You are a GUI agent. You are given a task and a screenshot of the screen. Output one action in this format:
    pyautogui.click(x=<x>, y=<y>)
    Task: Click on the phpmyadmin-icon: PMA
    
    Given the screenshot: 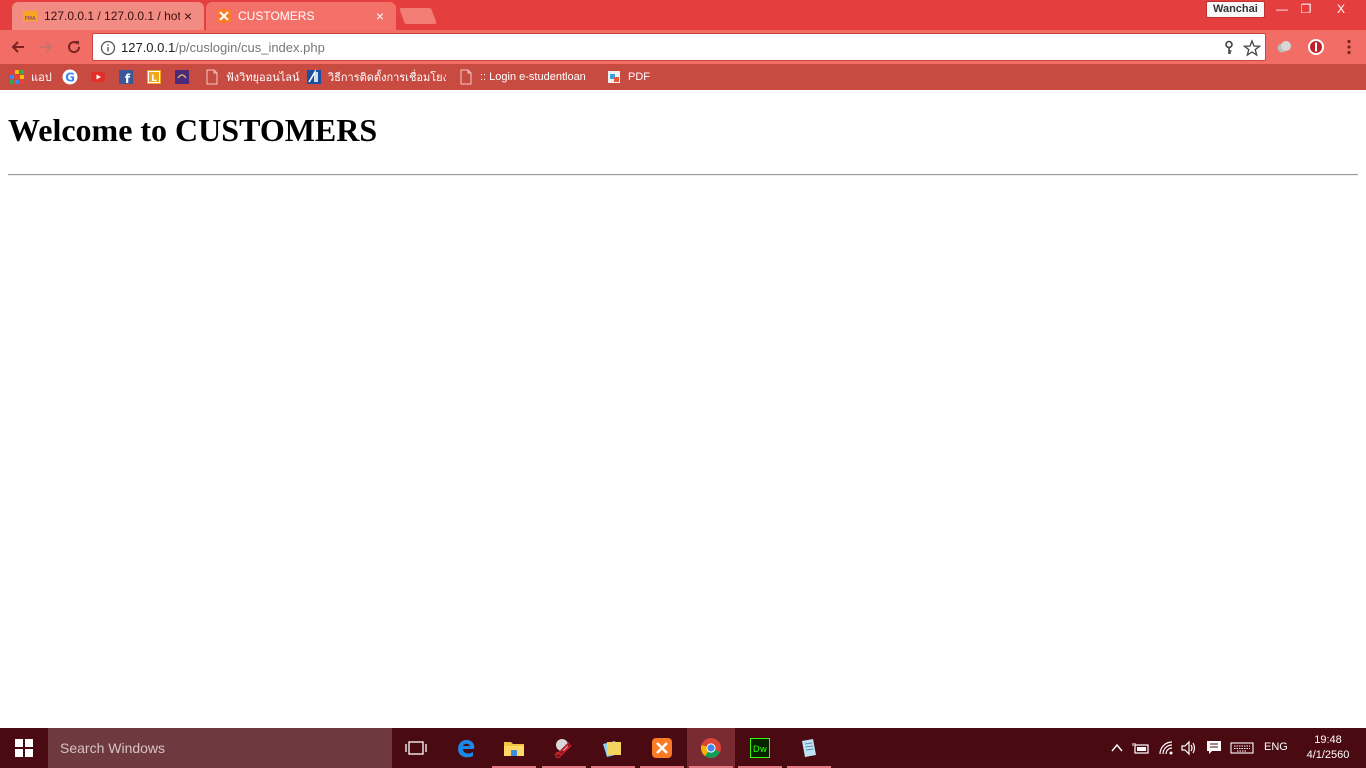 What is the action you would take?
    pyautogui.click(x=30, y=16)
    